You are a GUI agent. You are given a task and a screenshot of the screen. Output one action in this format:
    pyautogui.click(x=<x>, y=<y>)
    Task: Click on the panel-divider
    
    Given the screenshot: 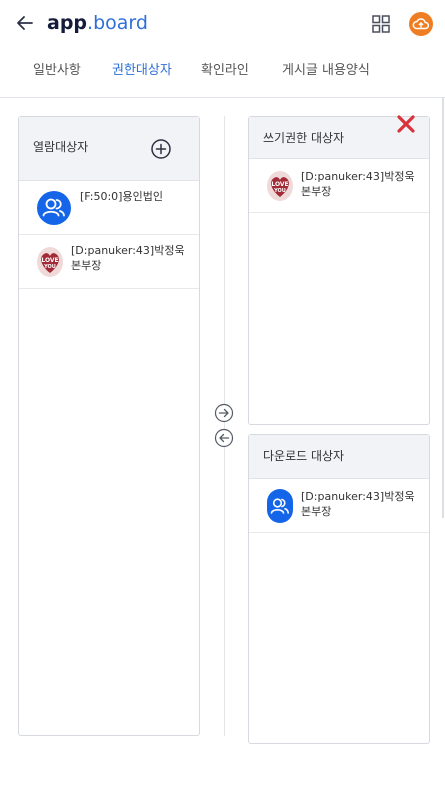 What is the action you would take?
    pyautogui.click(x=224, y=426)
    